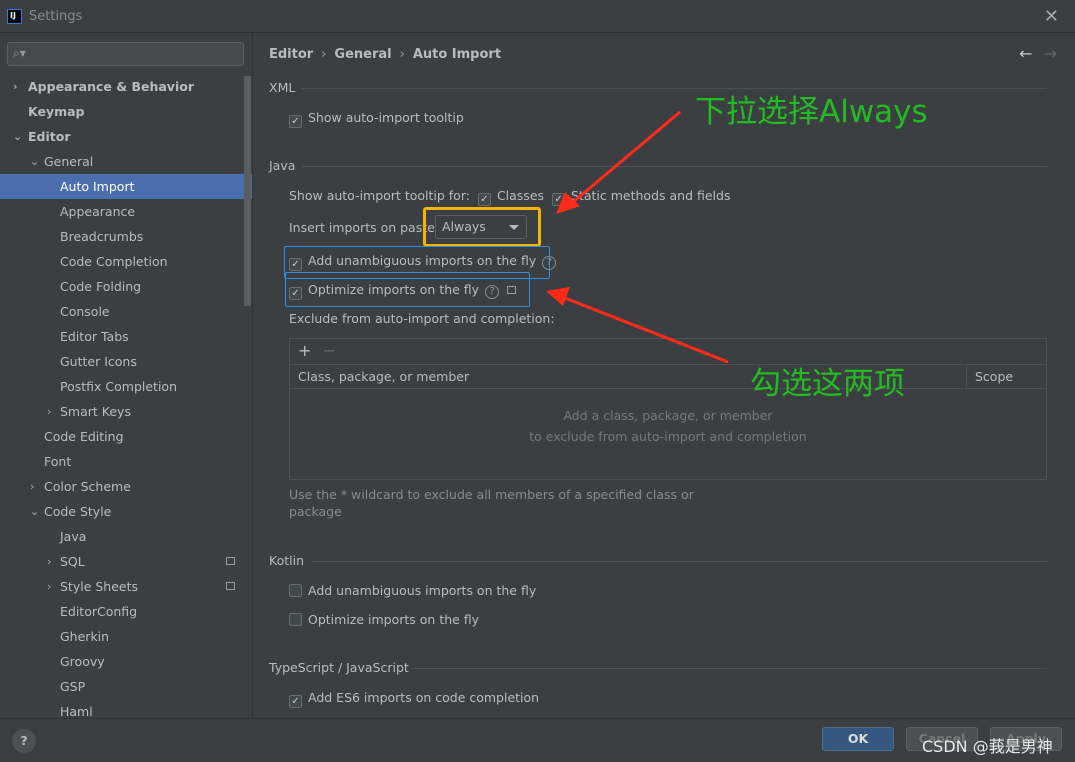 The image size is (1075, 762). Describe the element at coordinates (827, 384) in the screenshot. I see `annotation-check-both: 勾选这两项` at that location.